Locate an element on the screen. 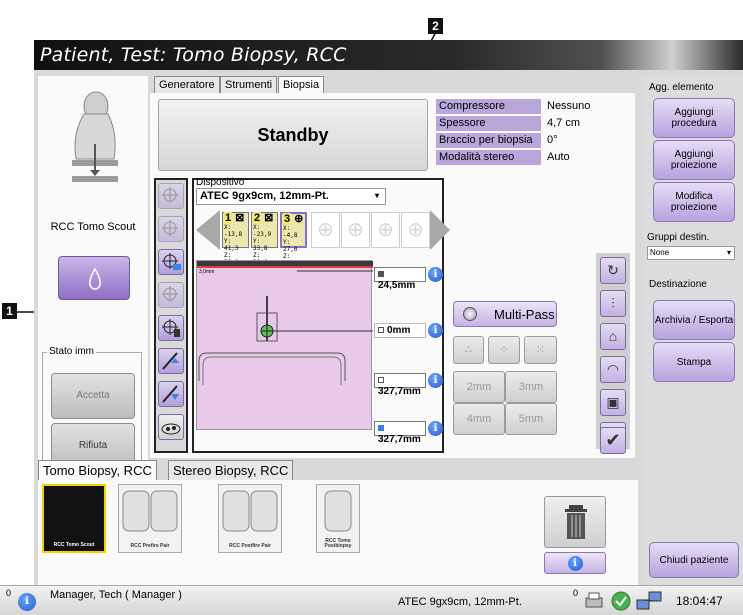 This screenshot has height=615, width=743. target-check-icon is located at coordinates (171, 196).